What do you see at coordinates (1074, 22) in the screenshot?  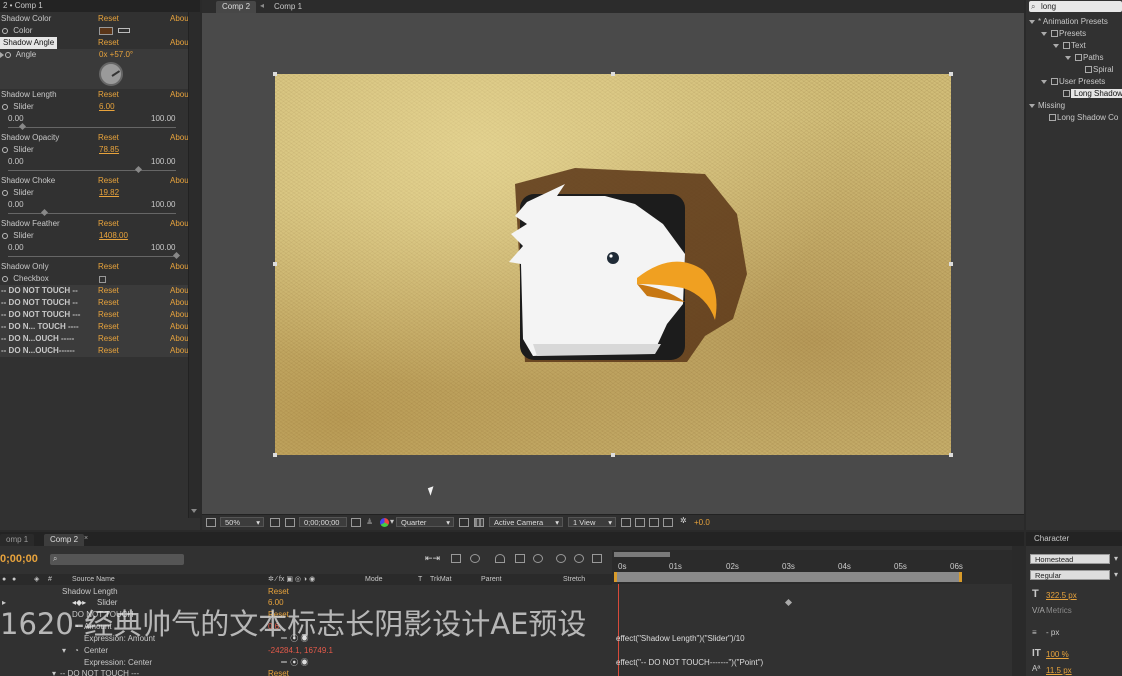 I see `tree-item: * Animation Presets` at bounding box center [1074, 22].